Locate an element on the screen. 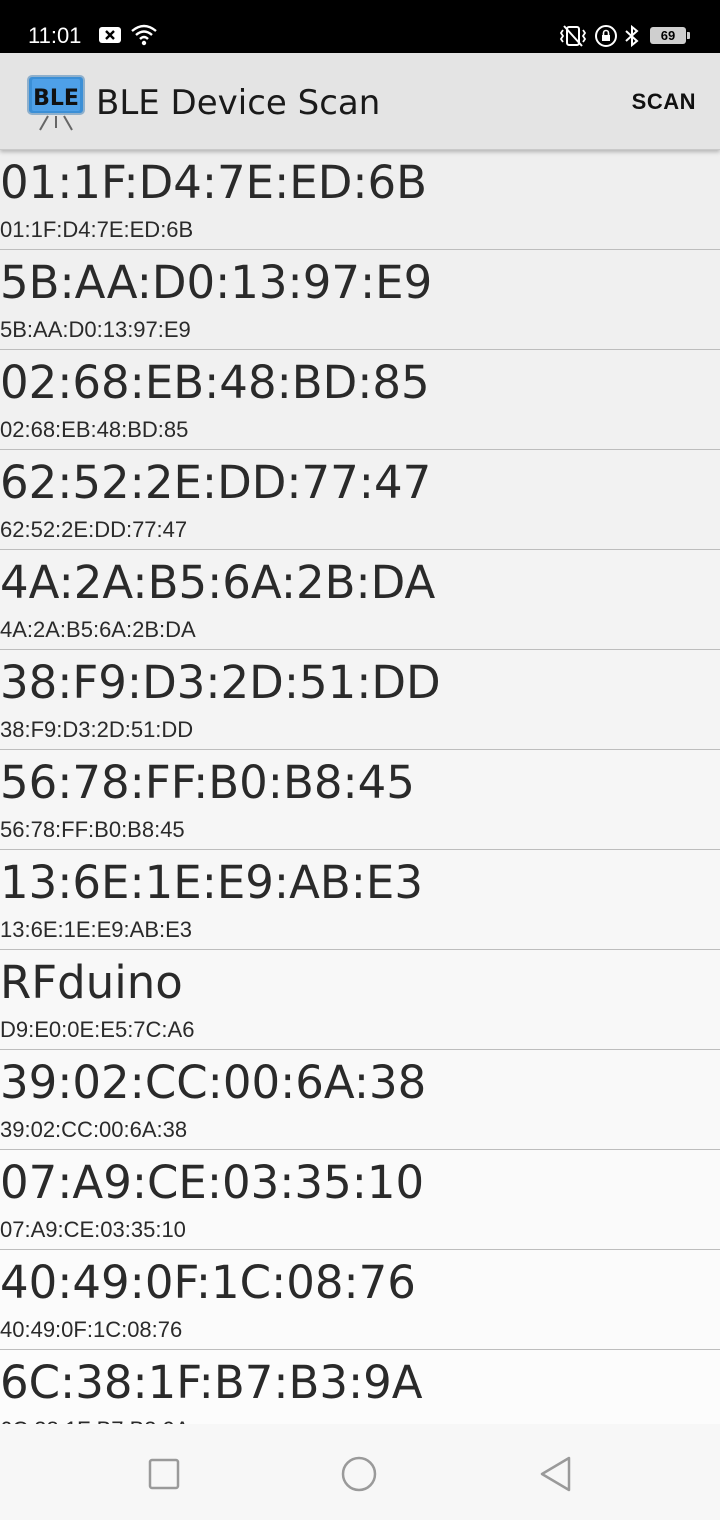 Image resolution: width=720 pixels, height=1520 pixels. device-name: RFduino is located at coordinates (91, 982).